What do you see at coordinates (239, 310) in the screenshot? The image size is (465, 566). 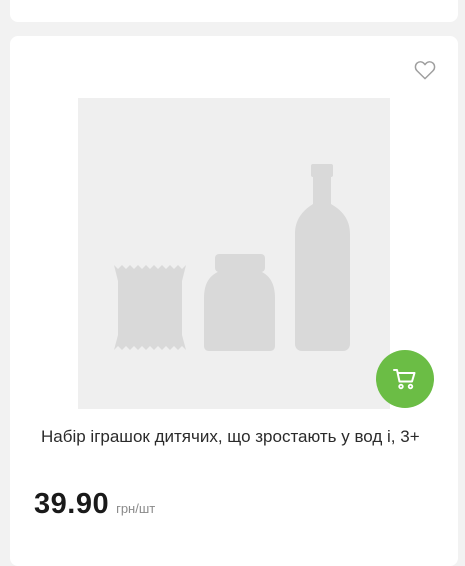 I see `placeholder-jar-body` at bounding box center [239, 310].